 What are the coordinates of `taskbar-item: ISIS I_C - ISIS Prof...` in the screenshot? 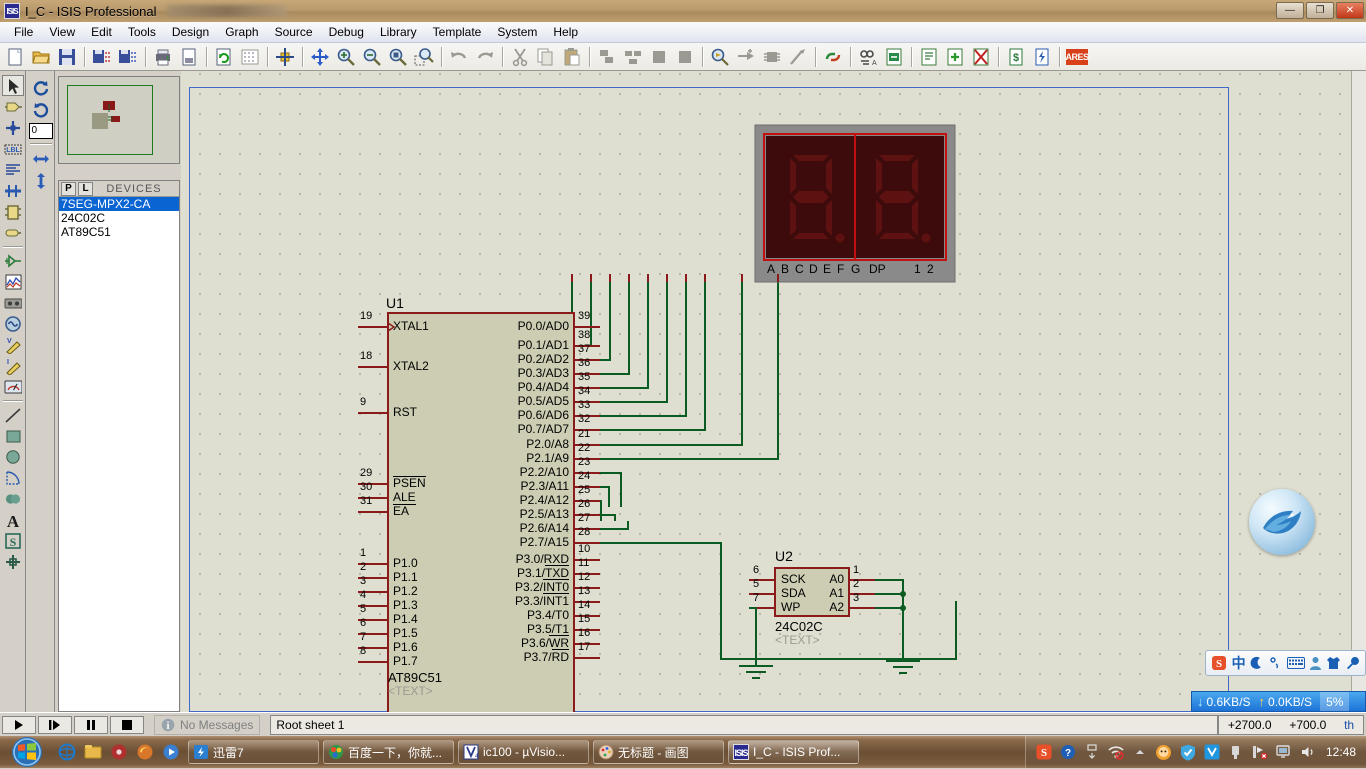 It's located at (793, 752).